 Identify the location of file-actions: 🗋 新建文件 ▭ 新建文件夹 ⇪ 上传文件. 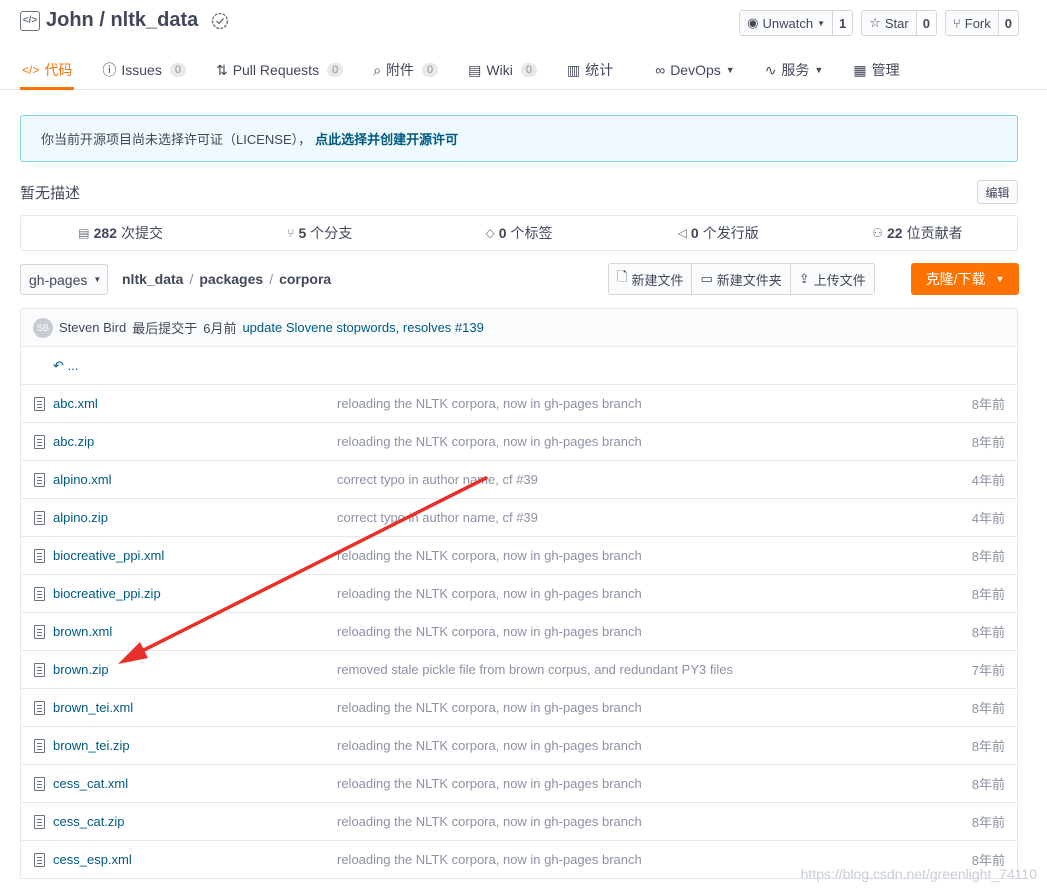
(741, 279).